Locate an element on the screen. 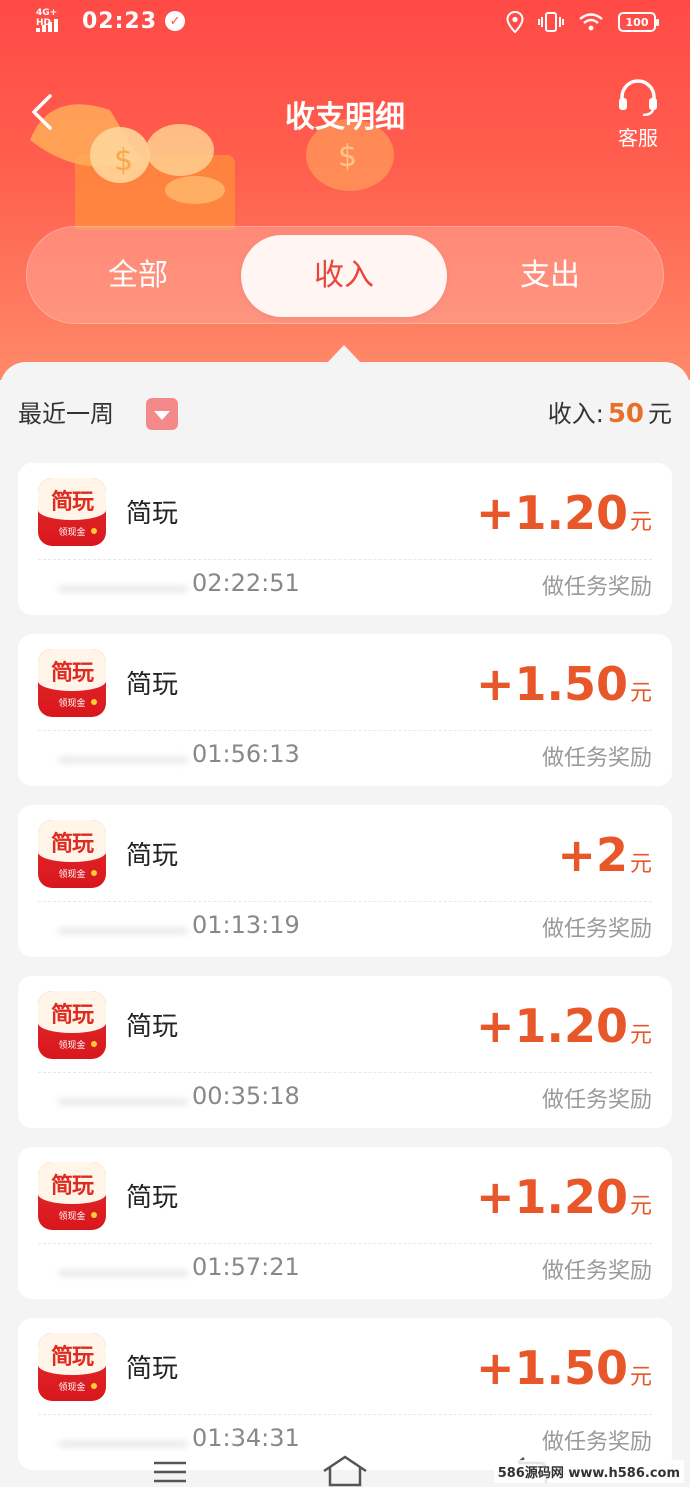 The height and width of the screenshot is (1487, 690). headset-icon is located at coordinates (638, 98).